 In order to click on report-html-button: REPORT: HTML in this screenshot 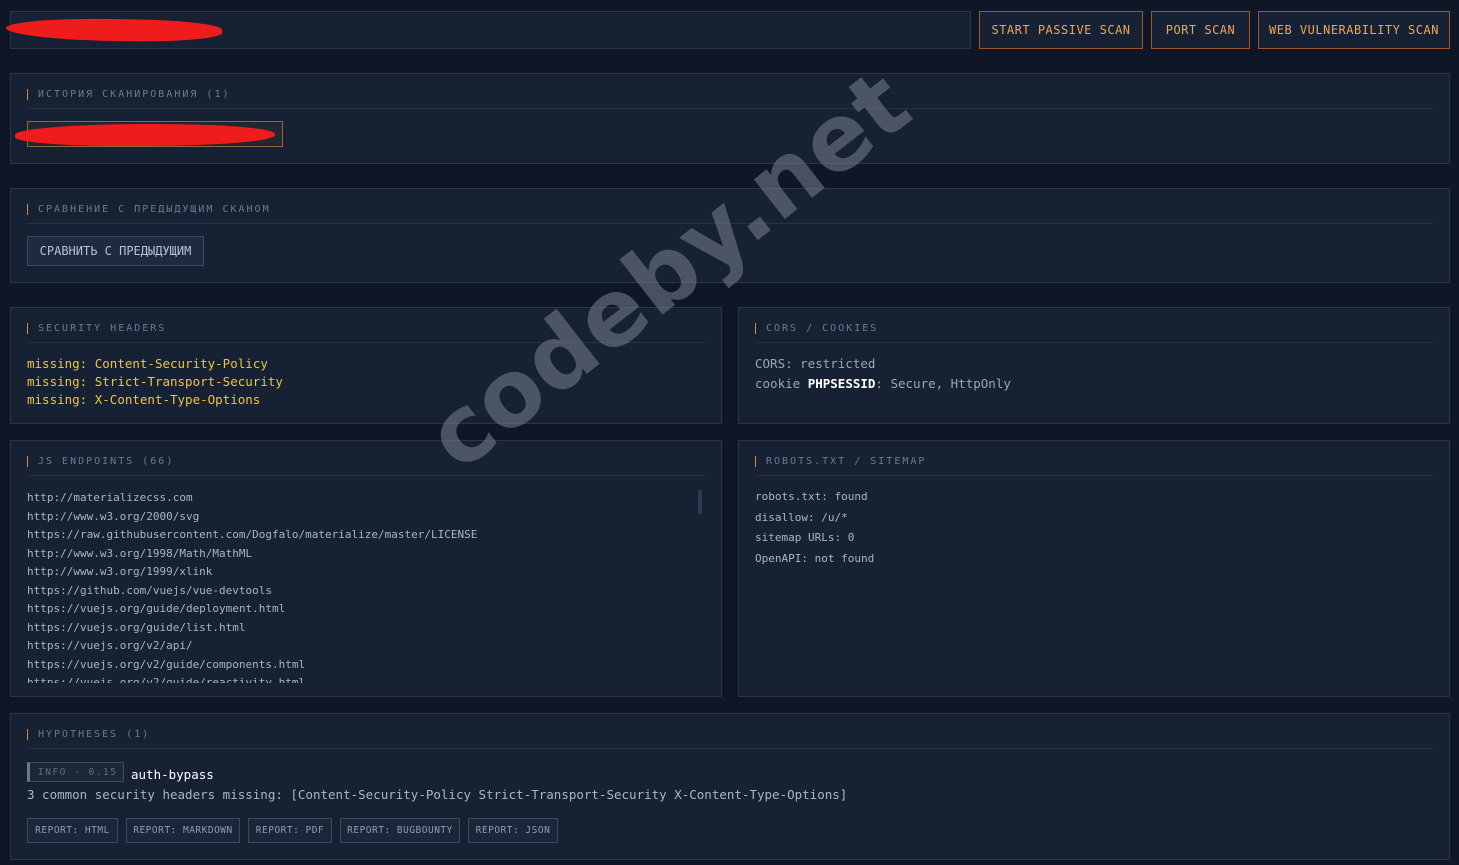, I will do `click(72, 830)`.